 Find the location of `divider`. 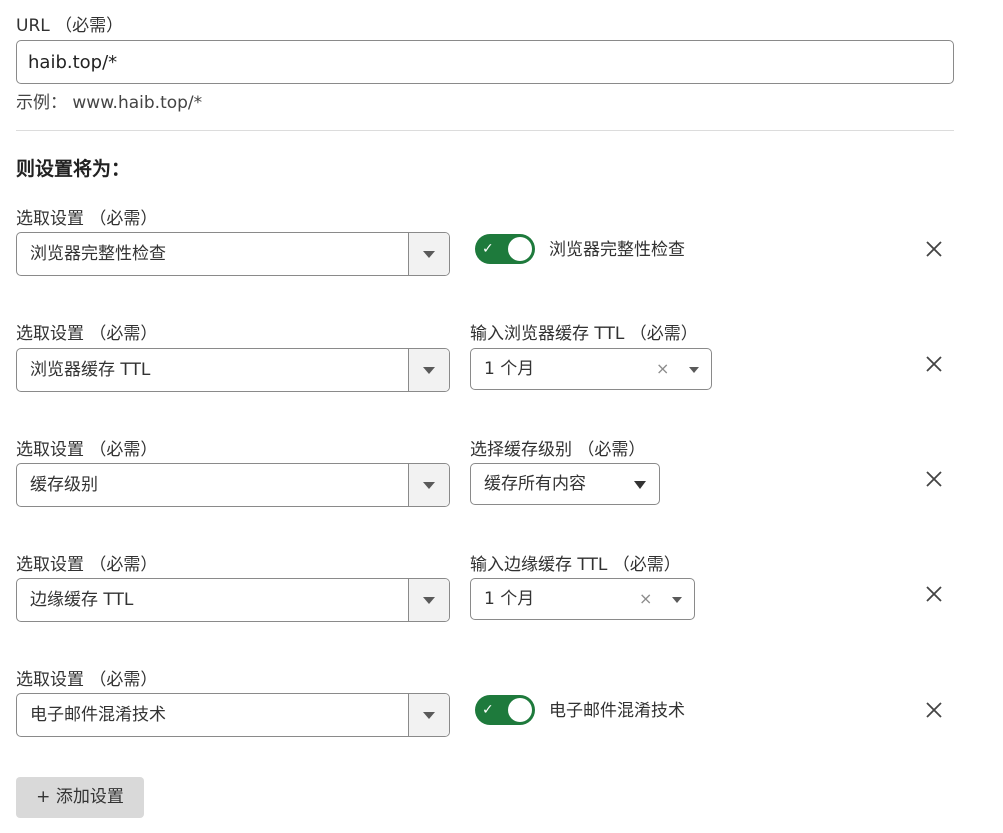

divider is located at coordinates (485, 130).